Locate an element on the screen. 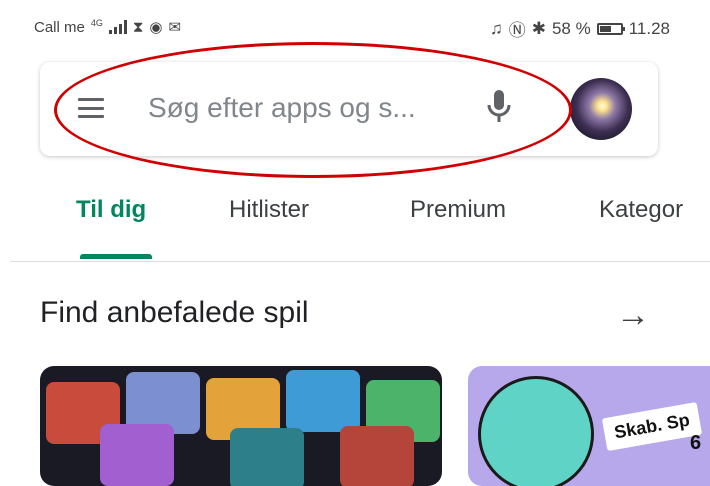 This screenshot has height=486, width=710. promo-badge-number: 6 is located at coordinates (696, 443).